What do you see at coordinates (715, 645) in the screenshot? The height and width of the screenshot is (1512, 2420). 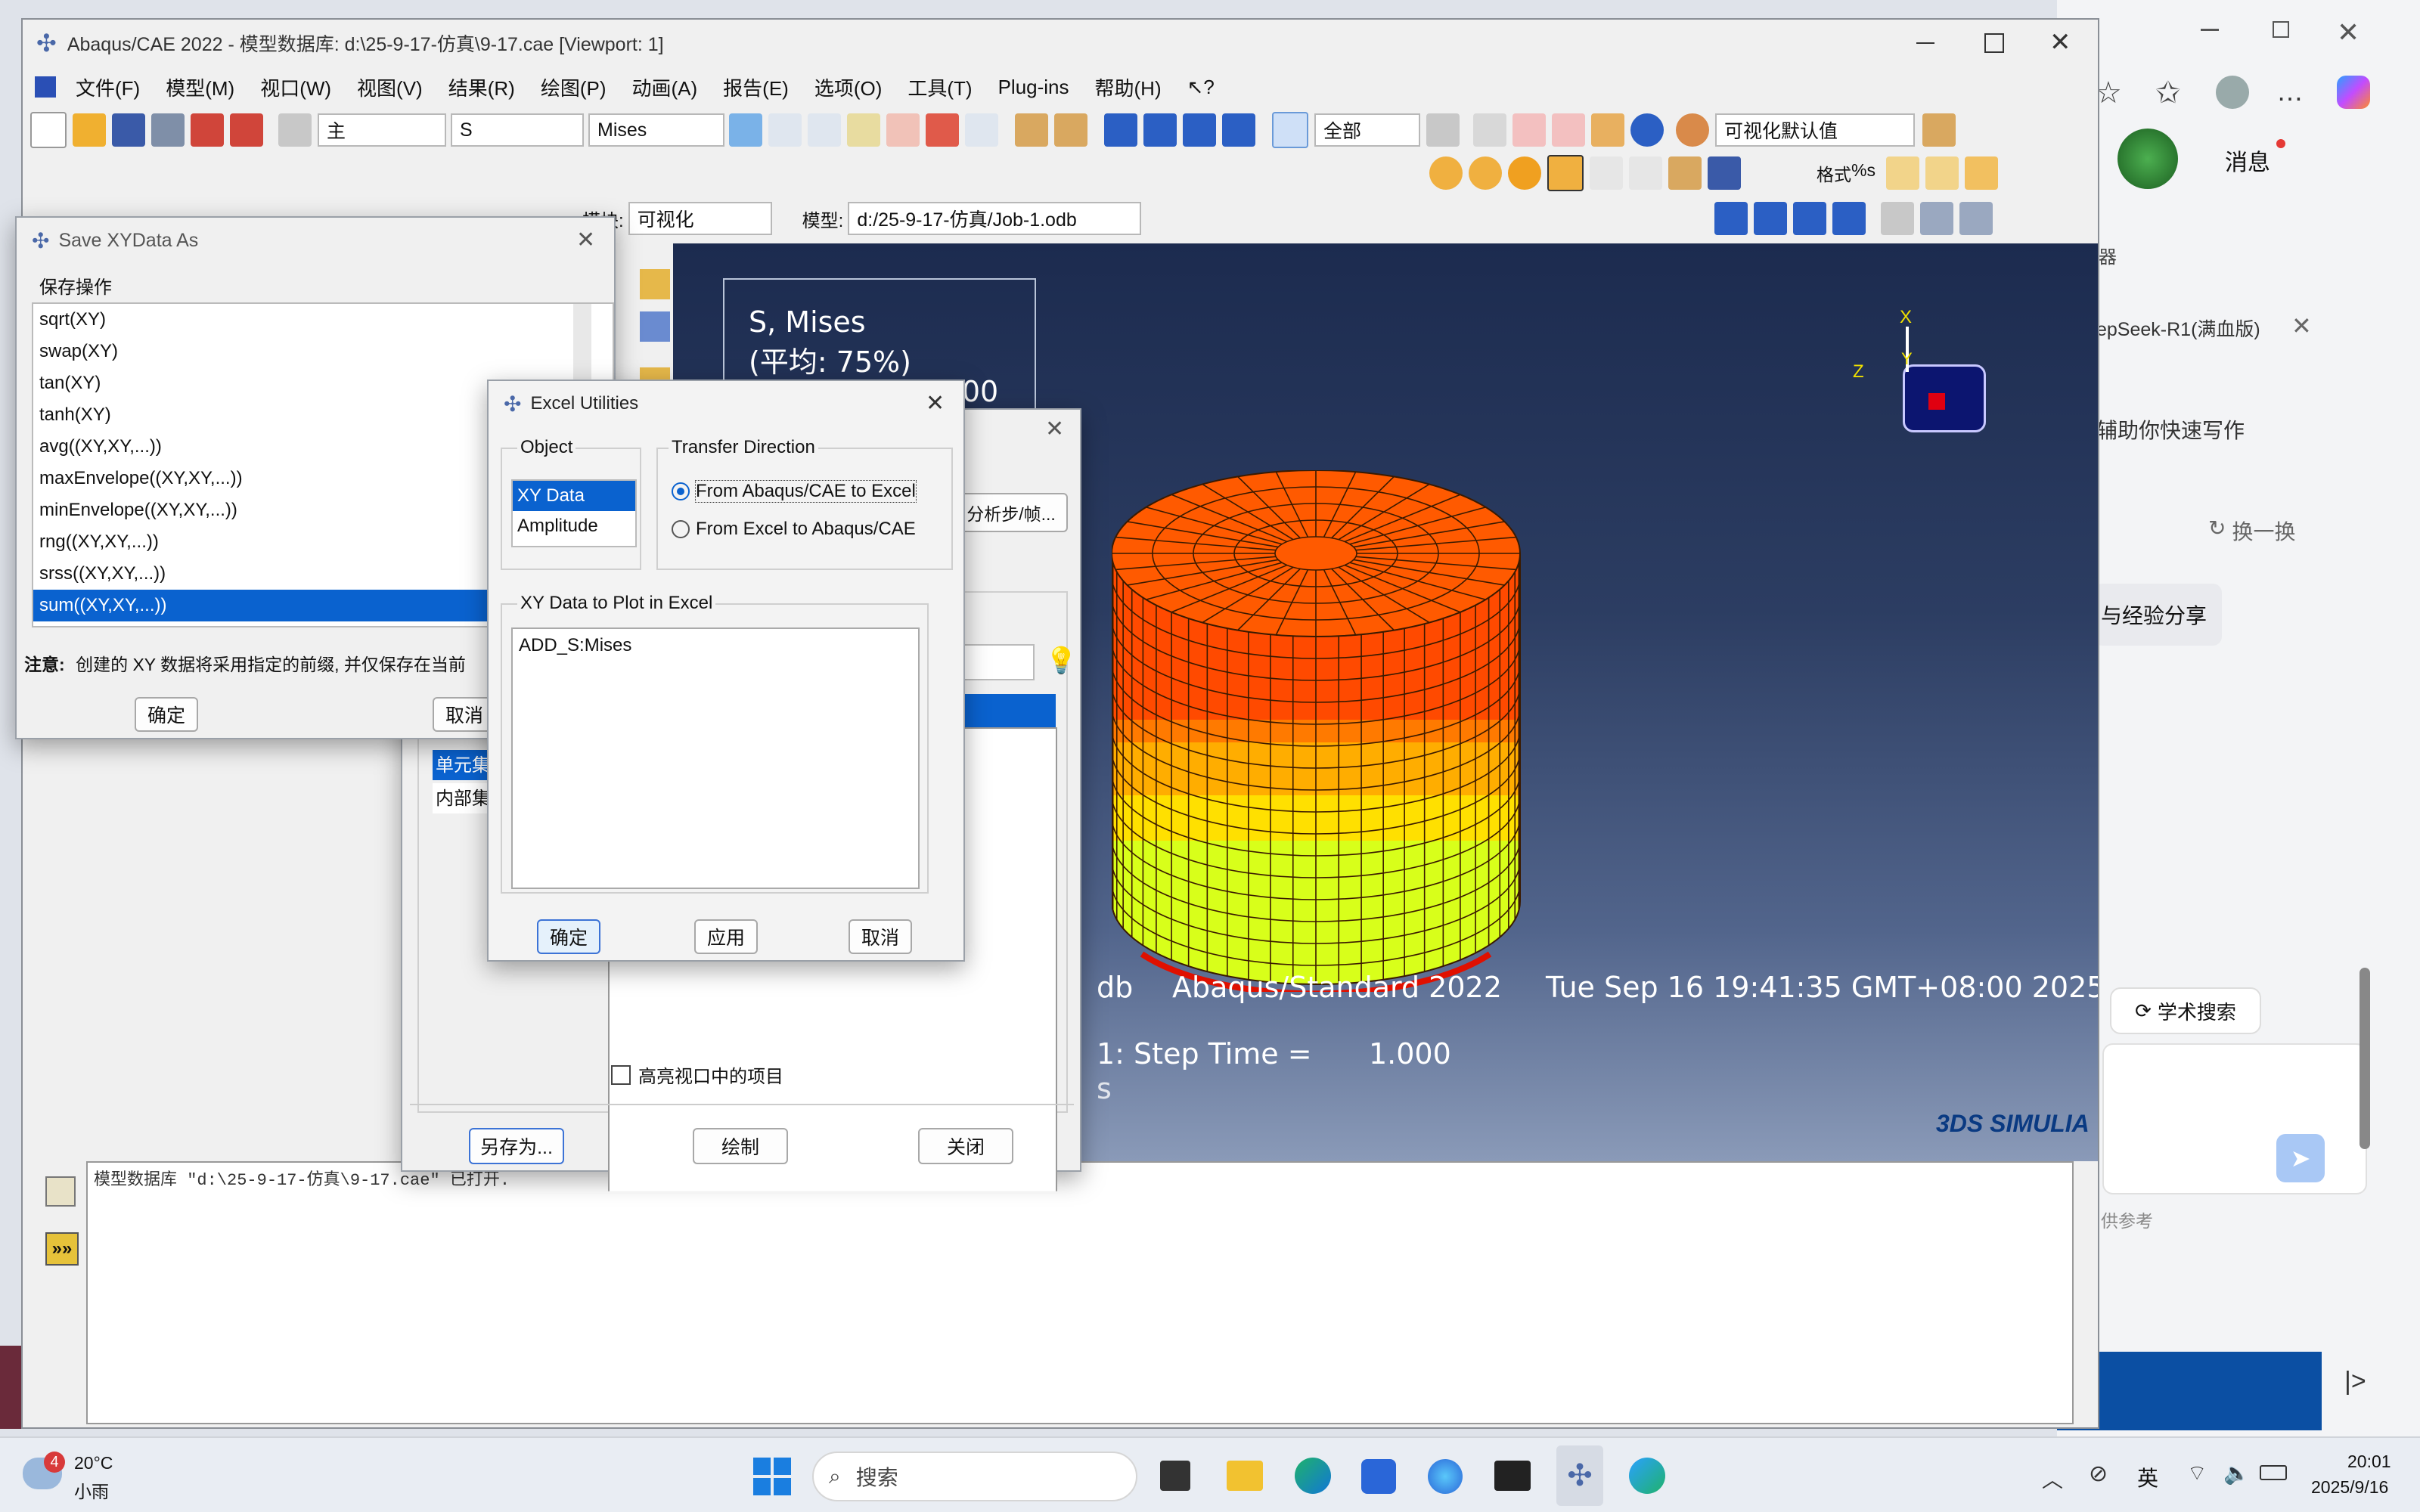 I see `plot-xy-item: ADD_S:Mises` at bounding box center [715, 645].